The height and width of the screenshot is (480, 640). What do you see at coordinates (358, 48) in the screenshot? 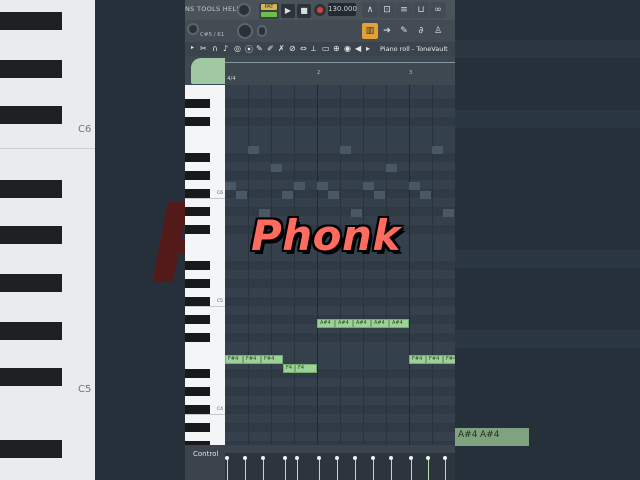
I see `speaker-icon: ◀` at bounding box center [358, 48].